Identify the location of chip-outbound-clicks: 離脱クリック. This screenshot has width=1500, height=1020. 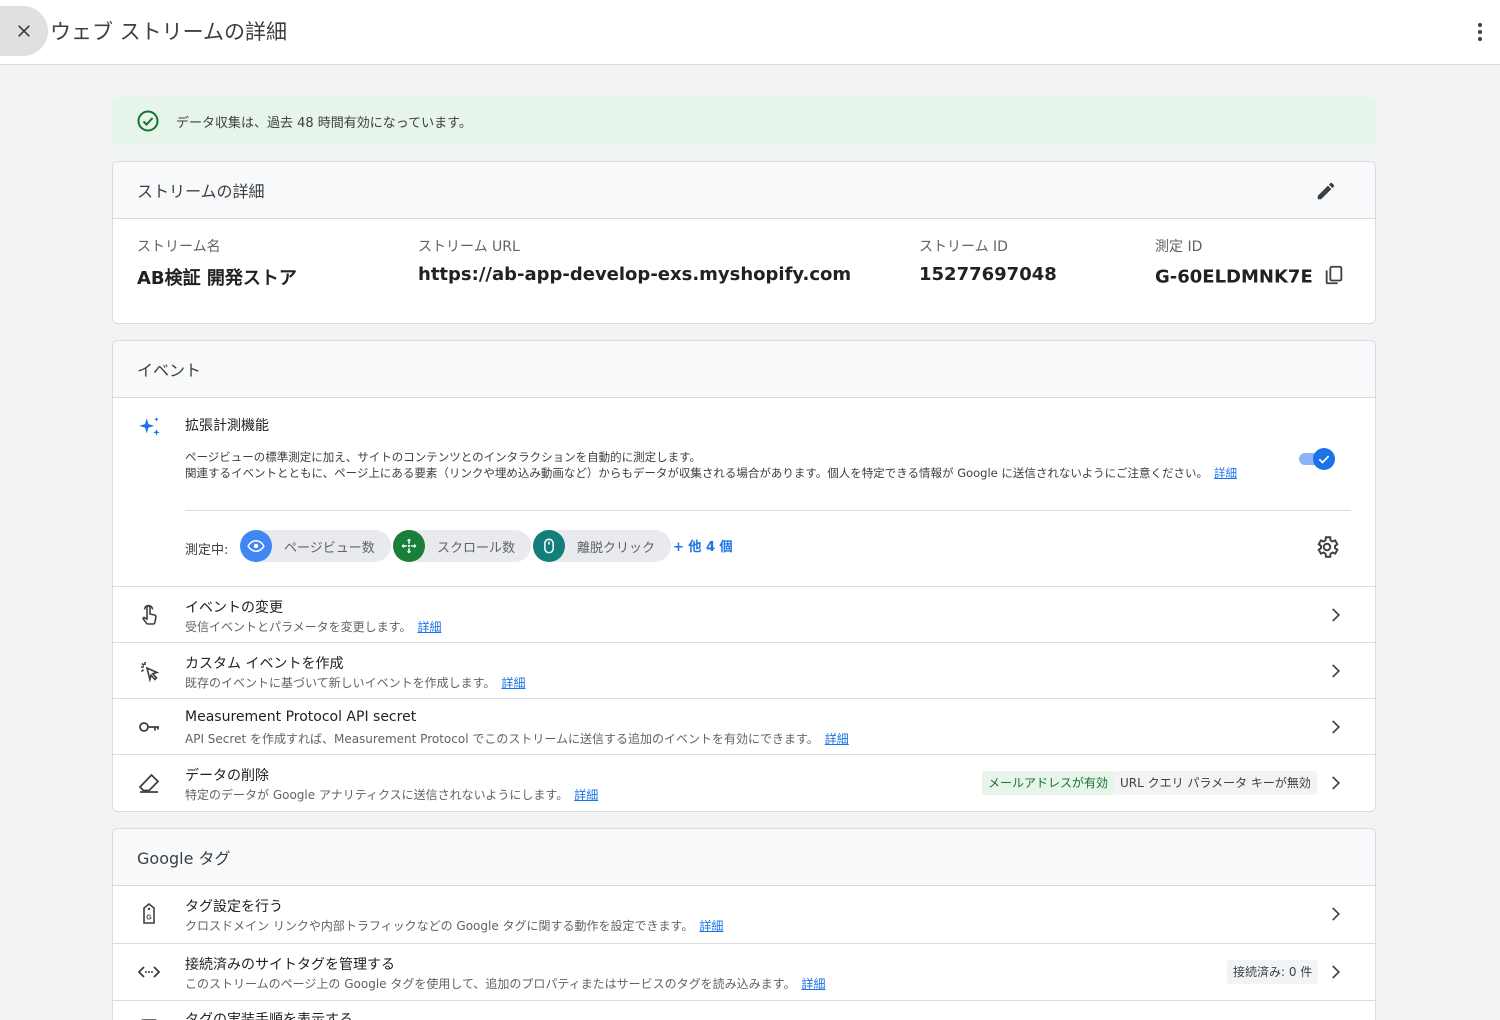
(602, 546).